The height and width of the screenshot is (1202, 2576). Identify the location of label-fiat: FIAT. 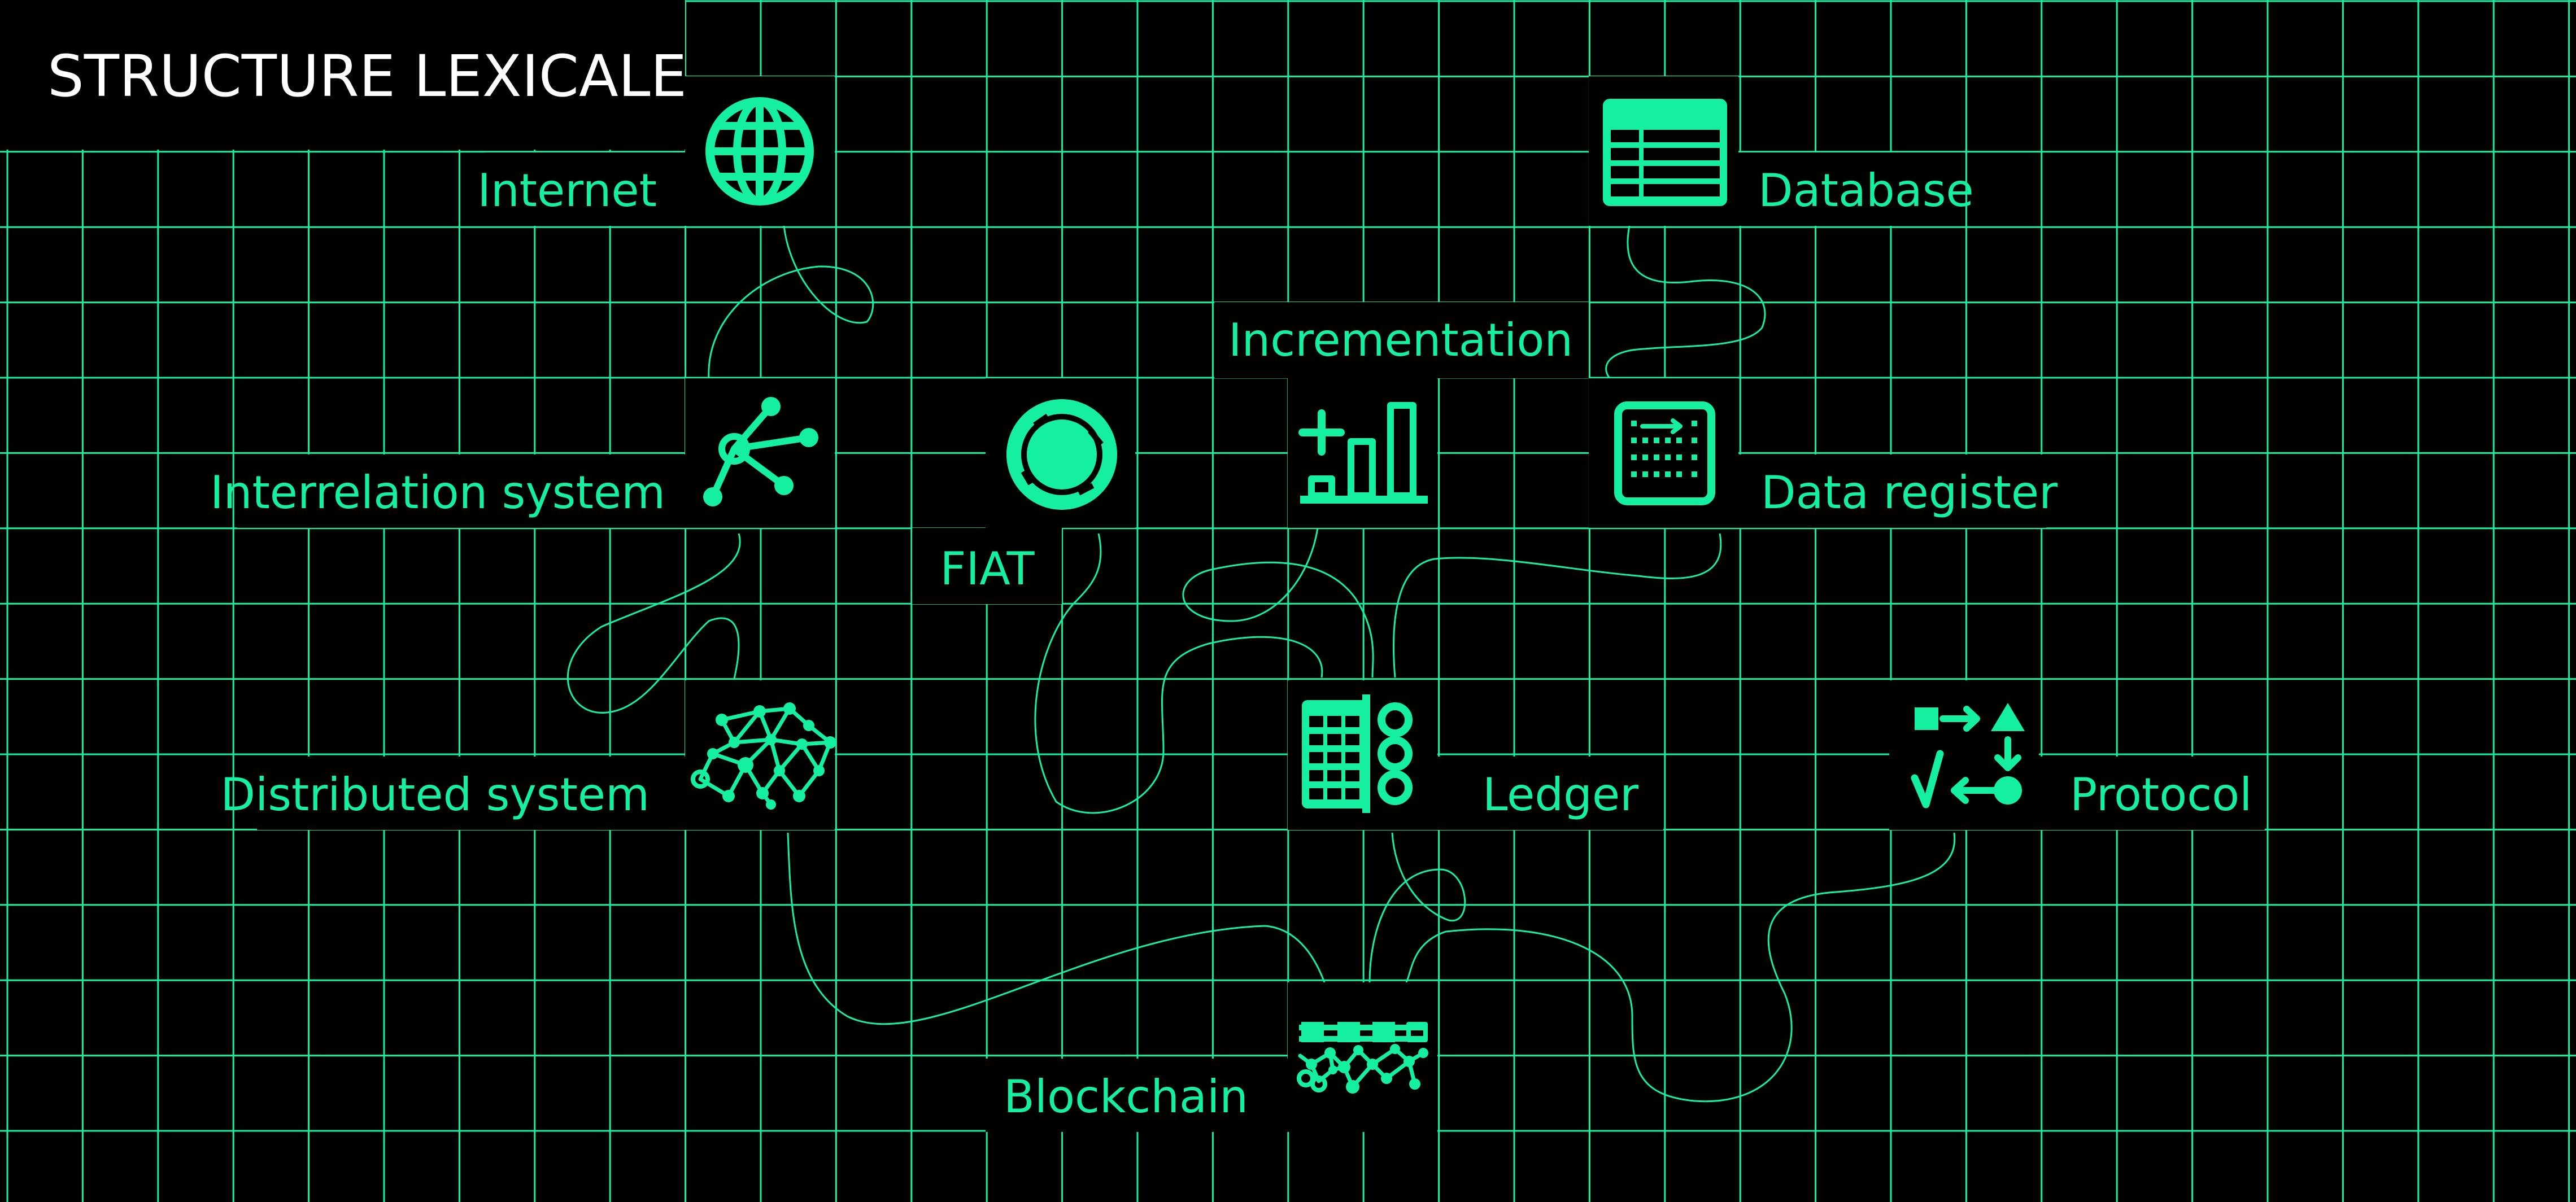
(987, 569).